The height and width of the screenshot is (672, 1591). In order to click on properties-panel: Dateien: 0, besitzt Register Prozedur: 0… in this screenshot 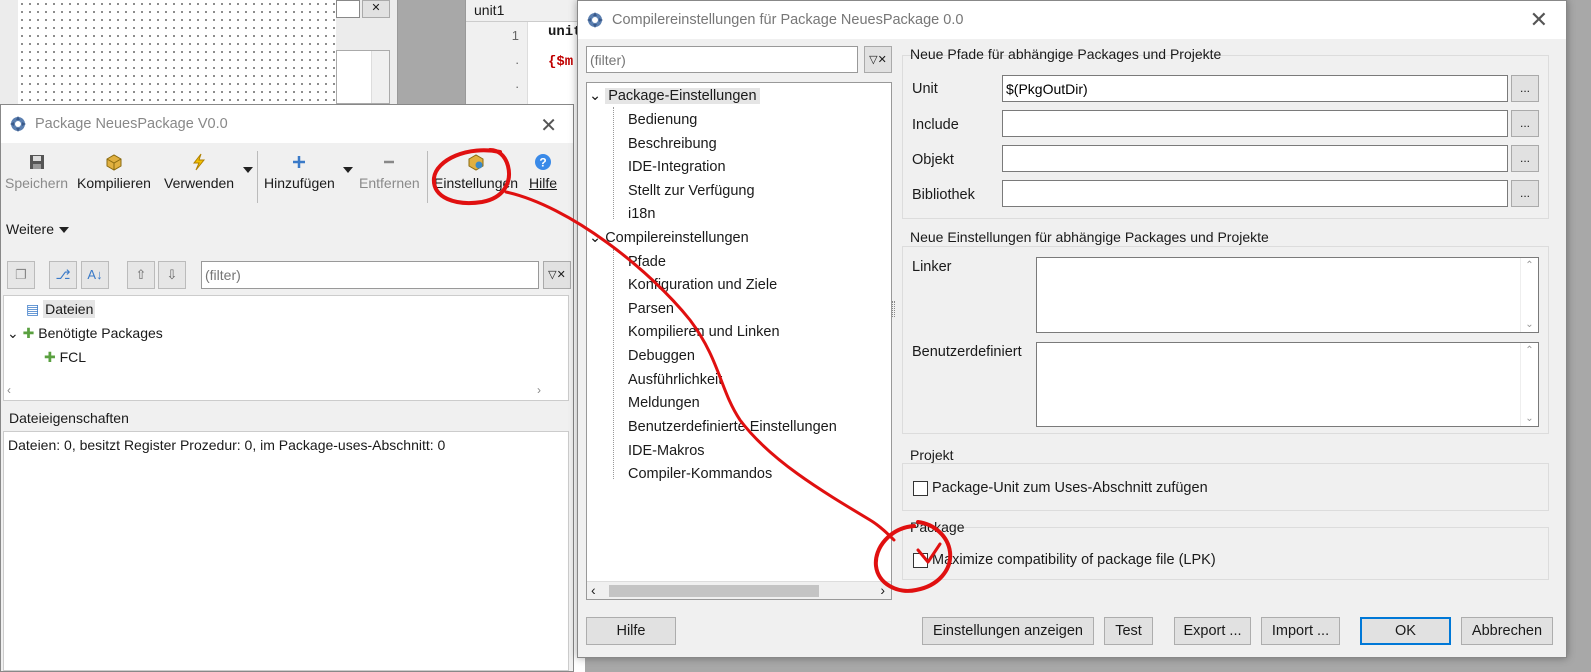, I will do `click(286, 551)`.